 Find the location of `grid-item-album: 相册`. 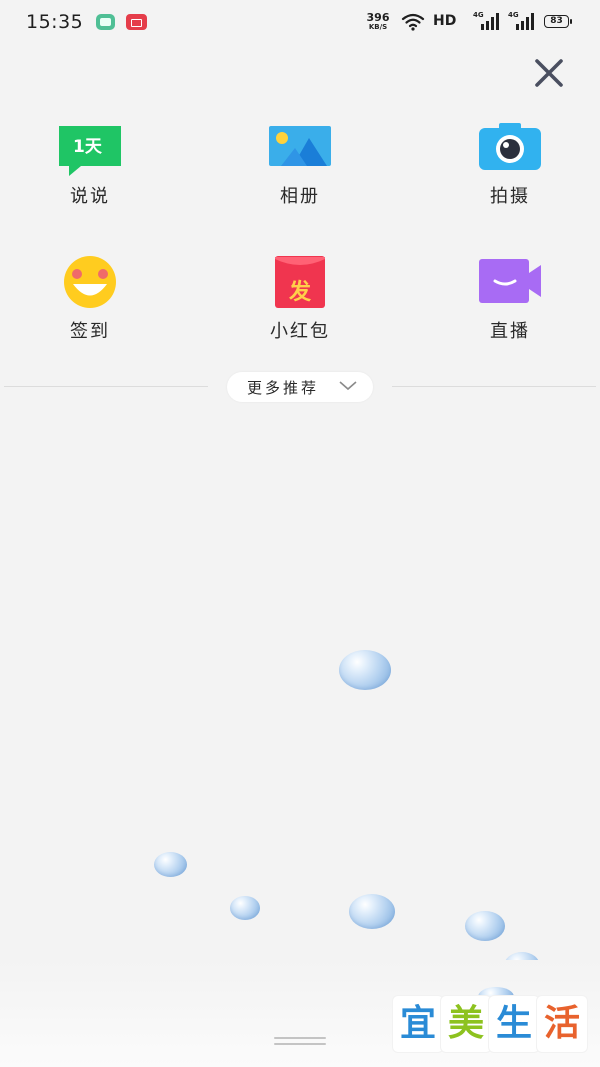

grid-item-album: 相册 is located at coordinates (300, 175).